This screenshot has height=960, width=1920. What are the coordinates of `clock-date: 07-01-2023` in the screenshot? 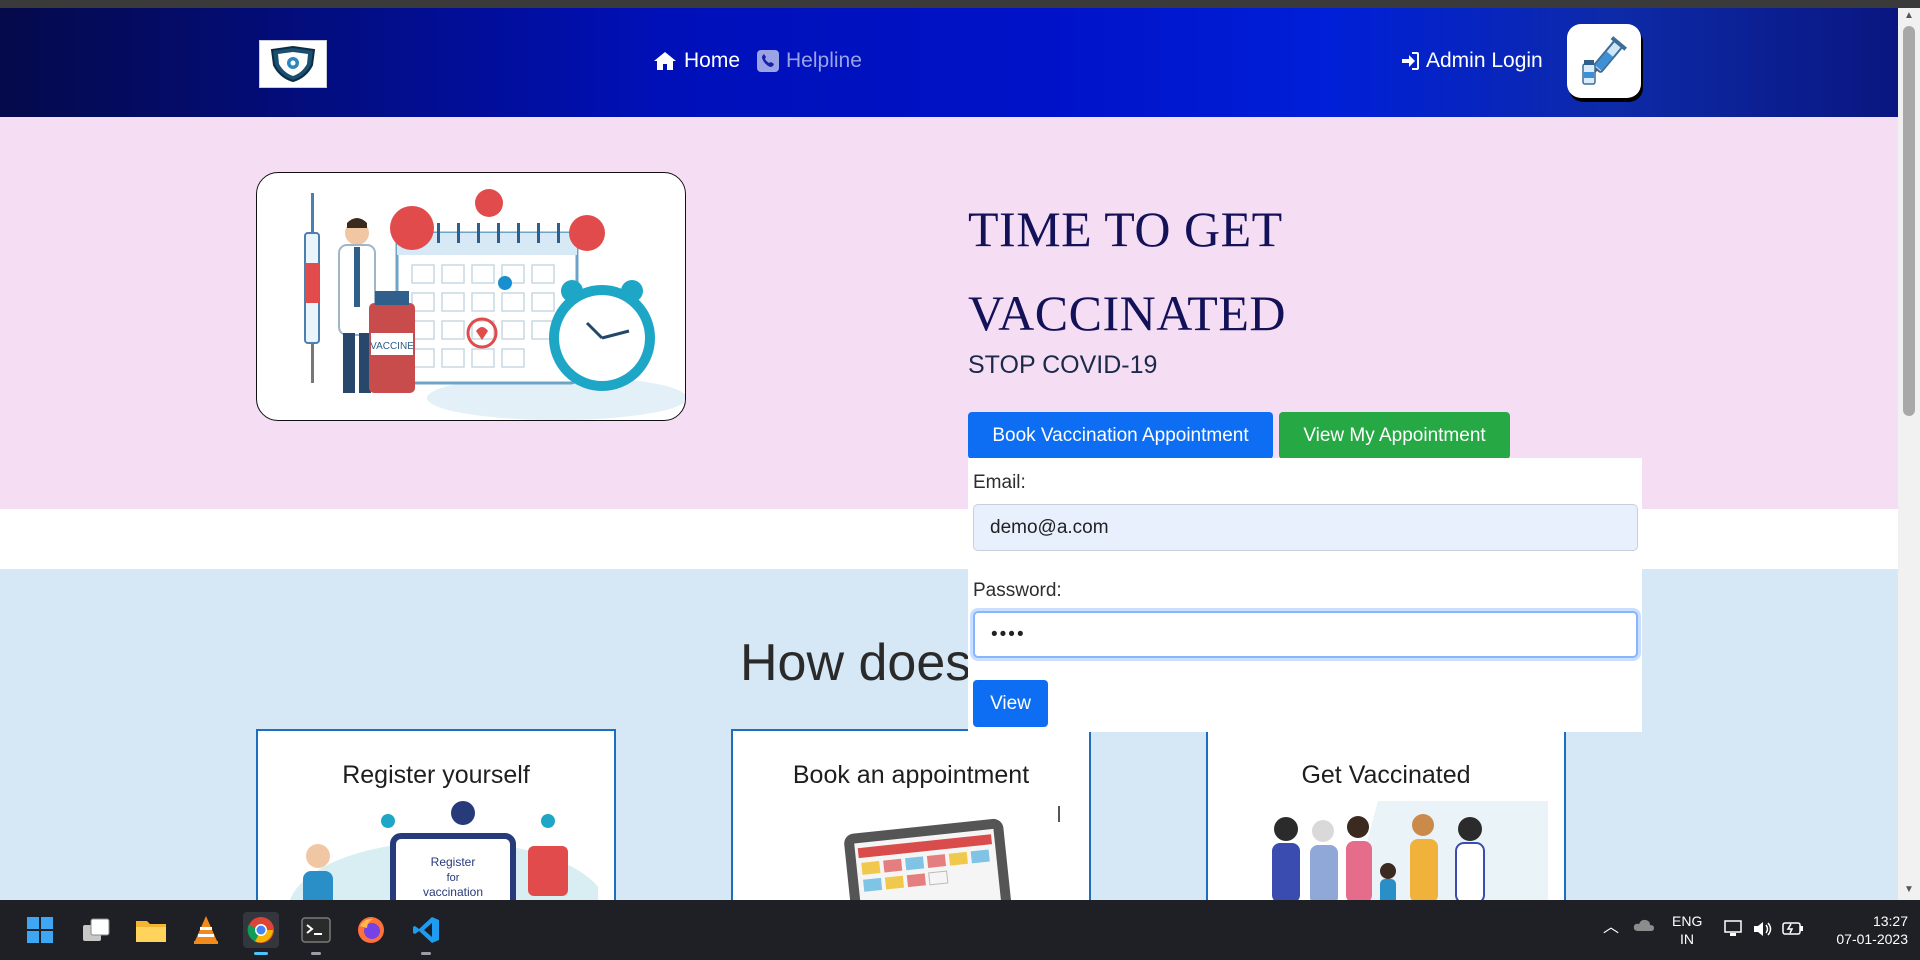 It's located at (1872, 939).